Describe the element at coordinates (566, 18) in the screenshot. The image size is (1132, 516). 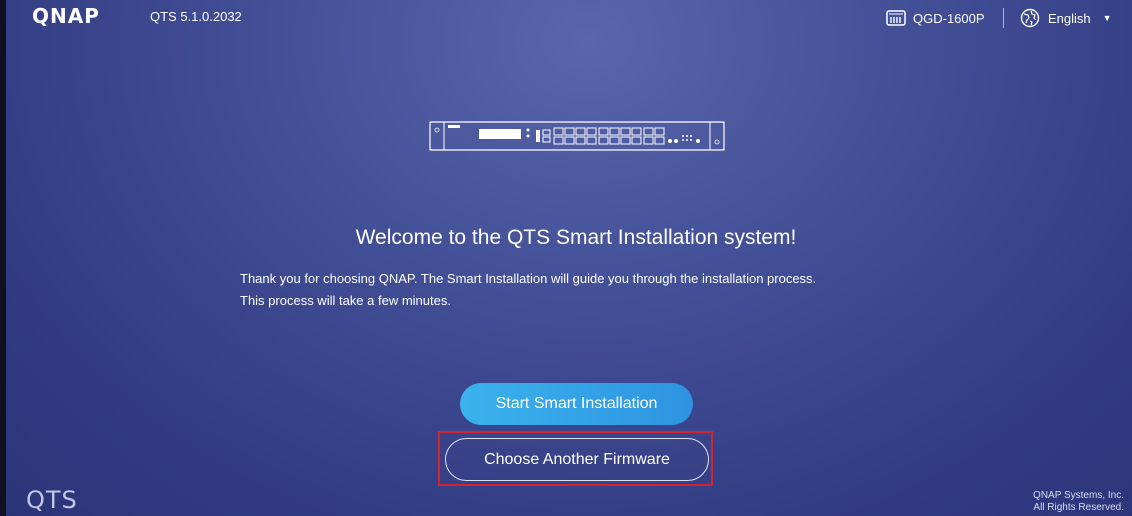
I see `top-bar: QNAP QTS 5.1.0.2032 QGD-1600P English ▼` at that location.